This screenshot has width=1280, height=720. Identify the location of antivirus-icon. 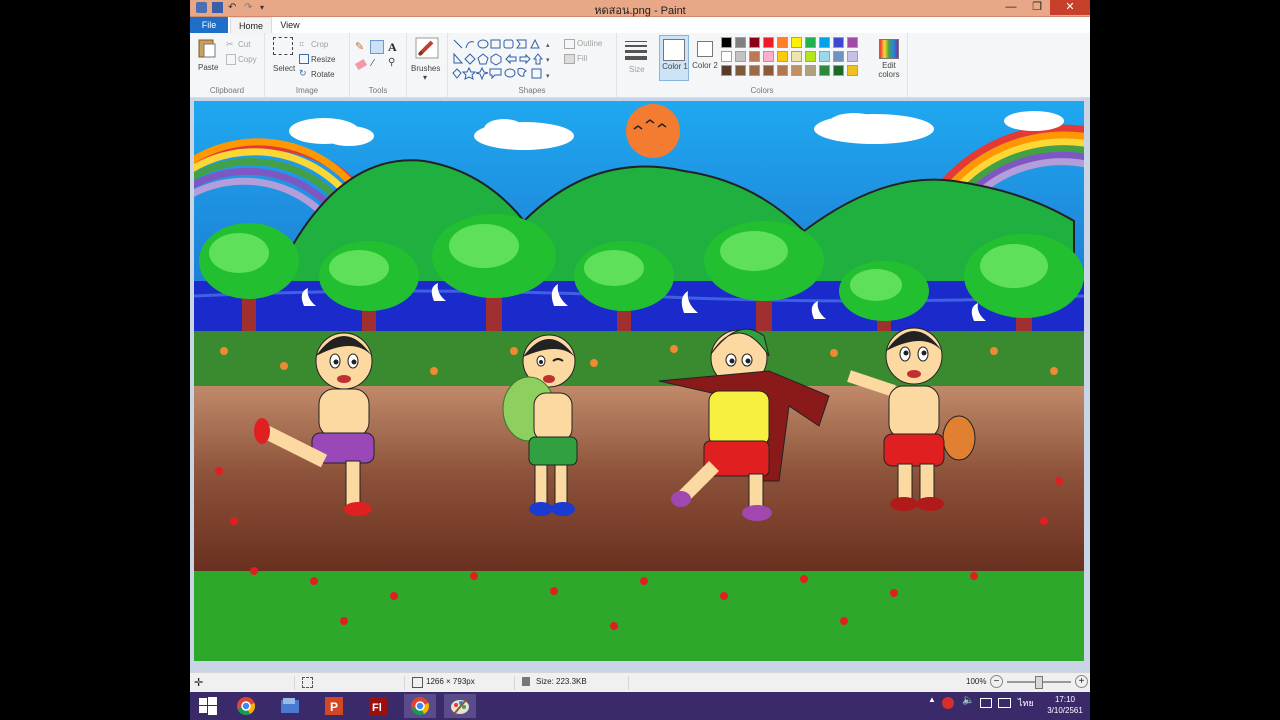
(948, 703).